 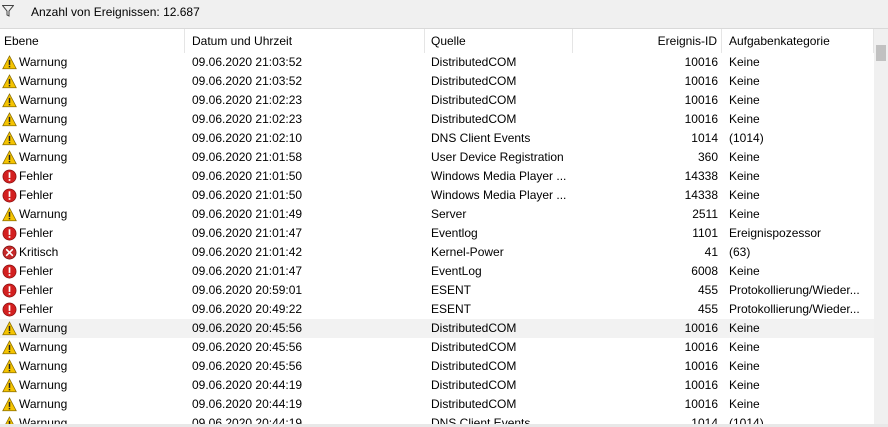 I want to click on cell-datetime: 09.06.2020 21:01:58, so click(x=247, y=157).